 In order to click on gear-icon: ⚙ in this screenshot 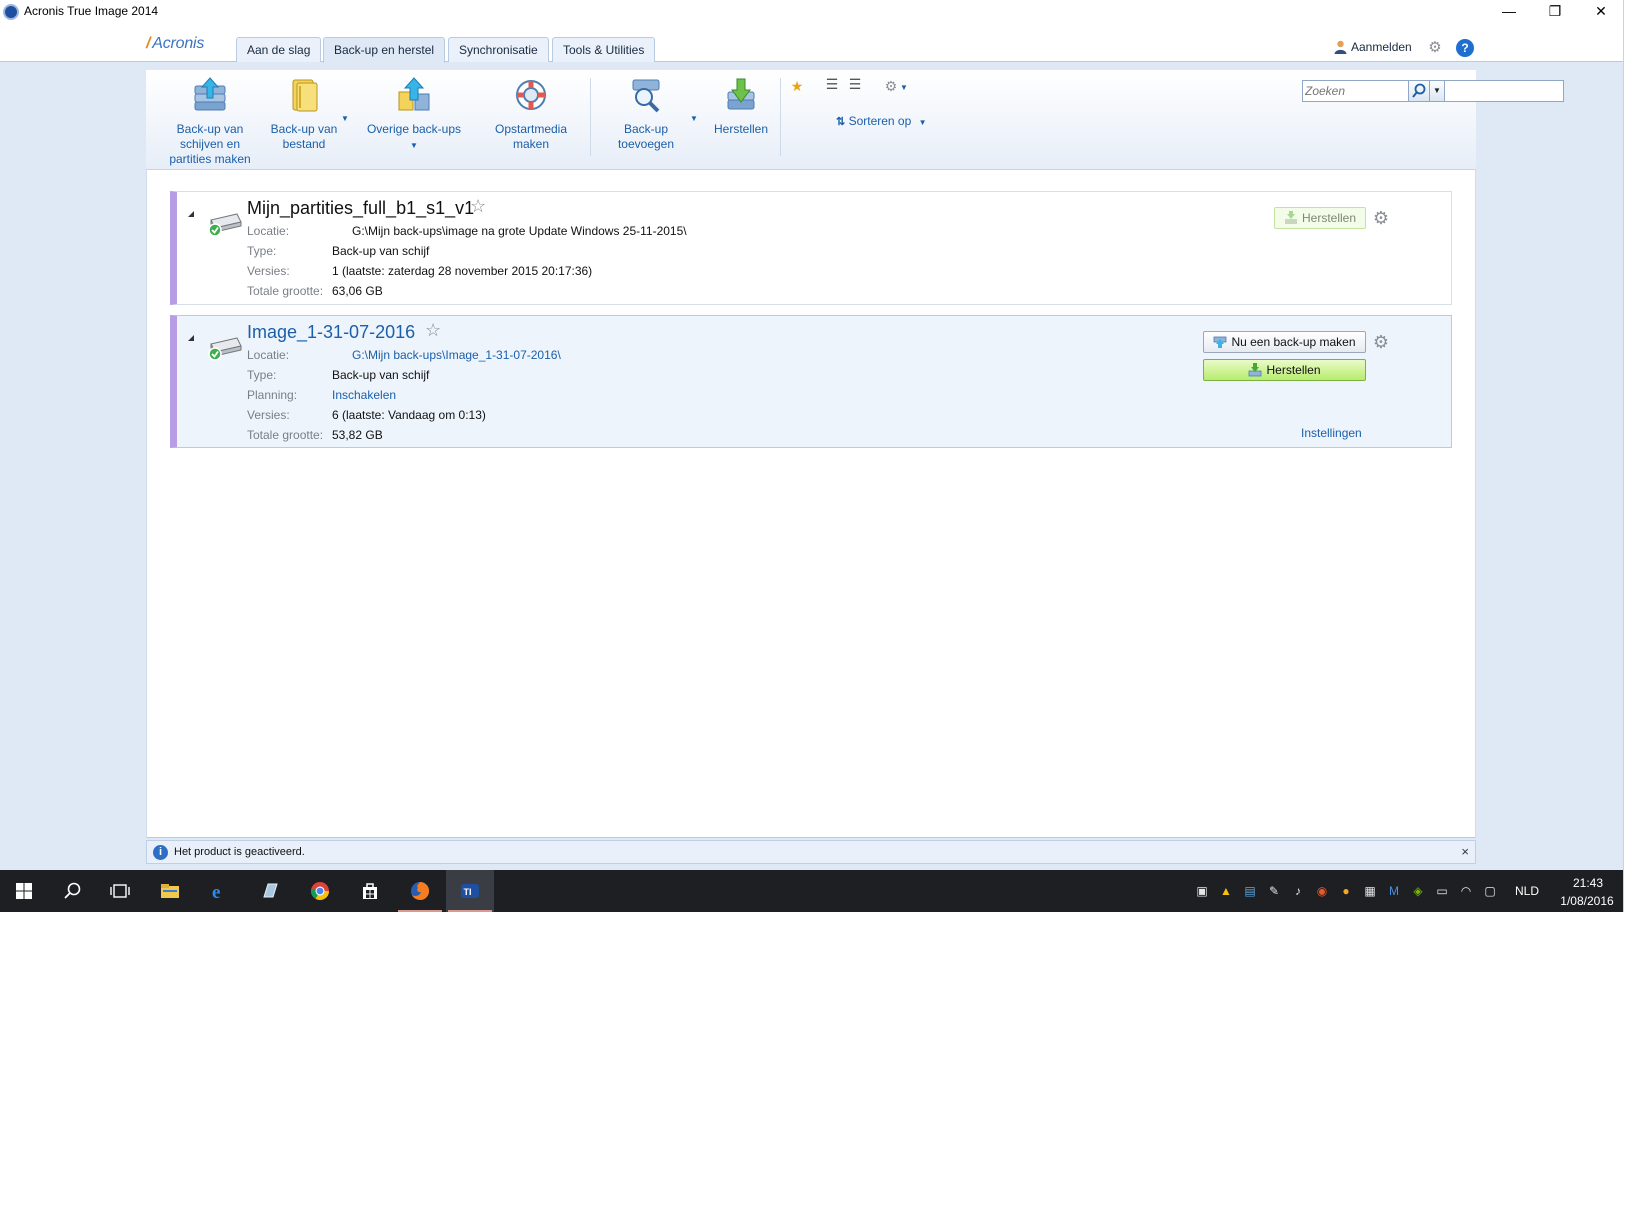, I will do `click(1435, 48)`.